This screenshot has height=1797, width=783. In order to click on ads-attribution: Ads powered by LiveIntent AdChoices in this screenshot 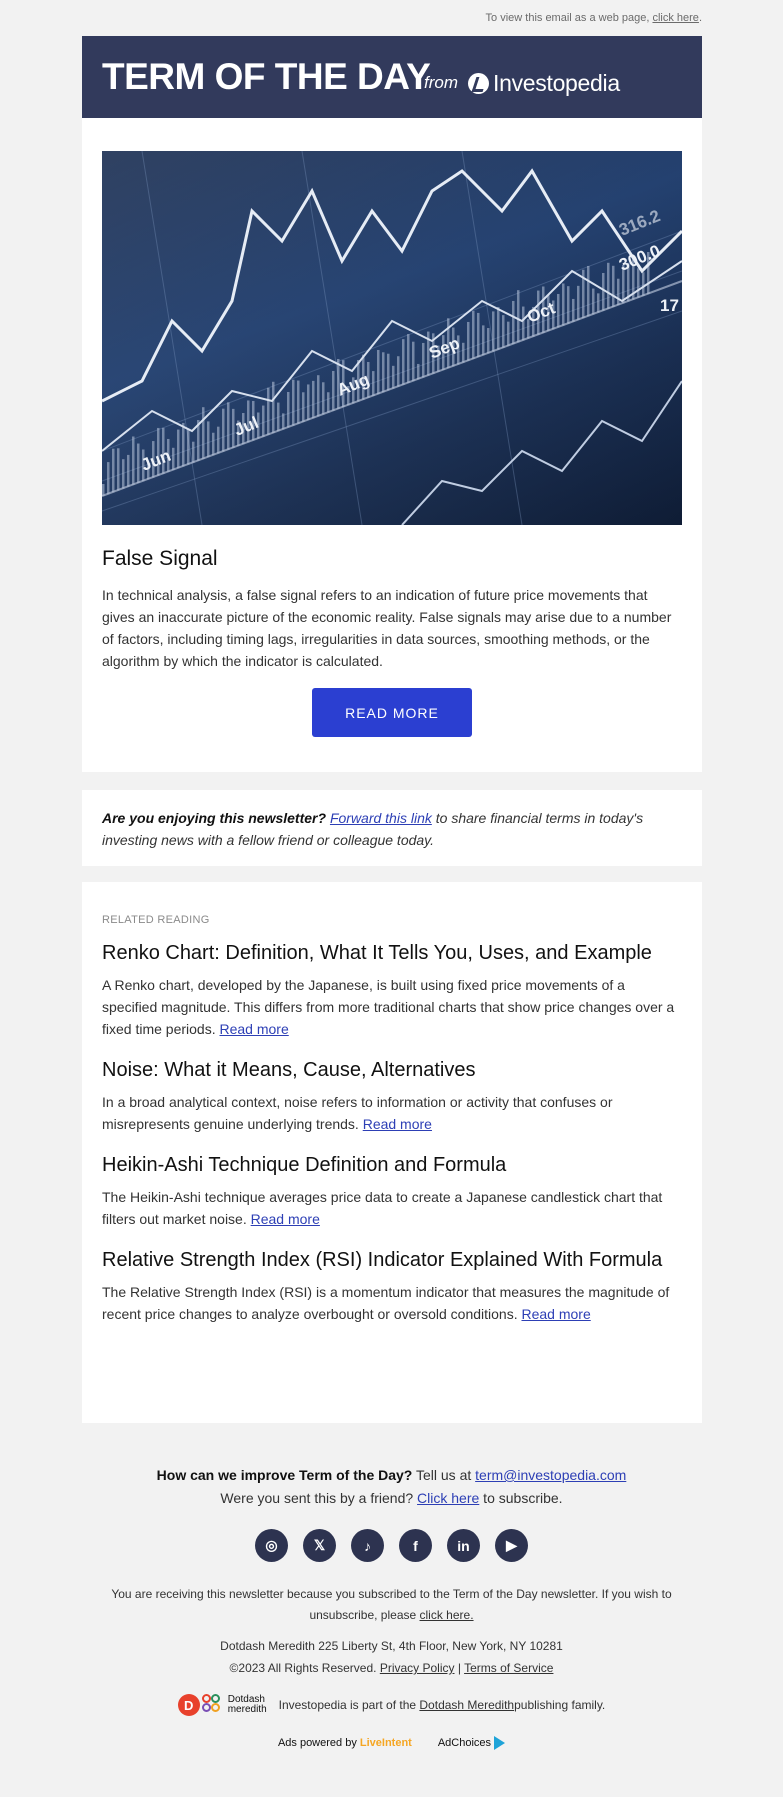, I will do `click(391, 1743)`.